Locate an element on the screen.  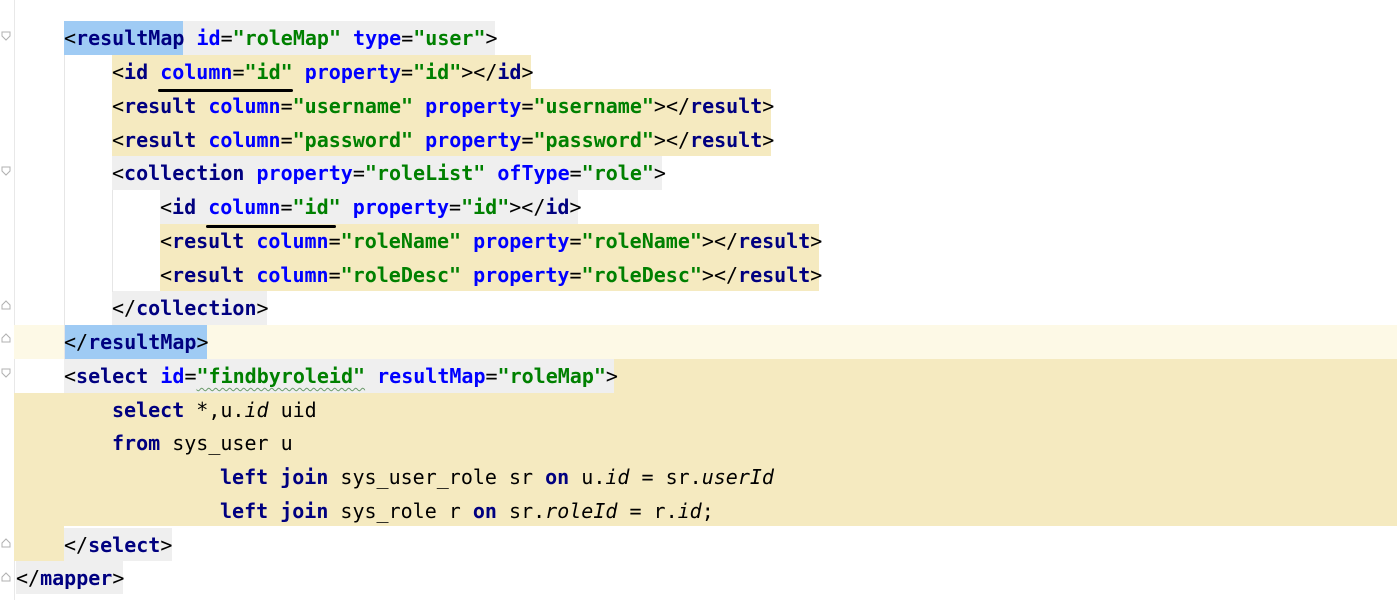
code-token: select is located at coordinates (148, 410).